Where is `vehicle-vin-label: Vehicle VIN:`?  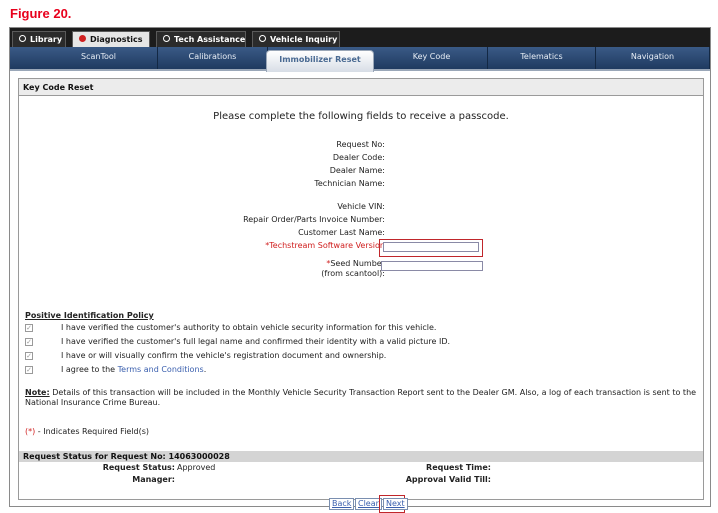 vehicle-vin-label: Vehicle VIN: is located at coordinates (361, 206).